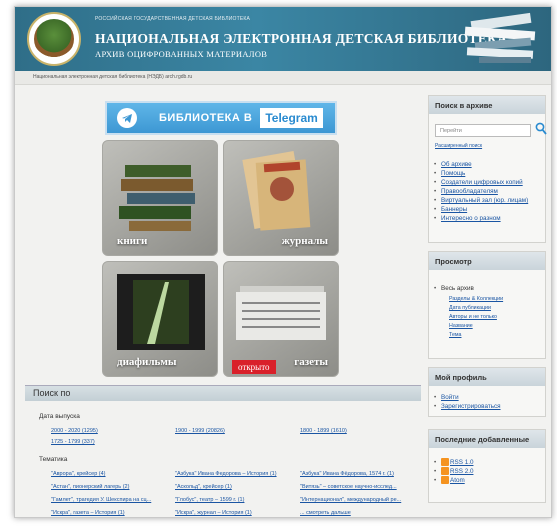 This screenshot has height=526, width=557. Describe the element at coordinates (59, 416) in the screenshot. I see `date-section-label: Дата выпуска` at that location.